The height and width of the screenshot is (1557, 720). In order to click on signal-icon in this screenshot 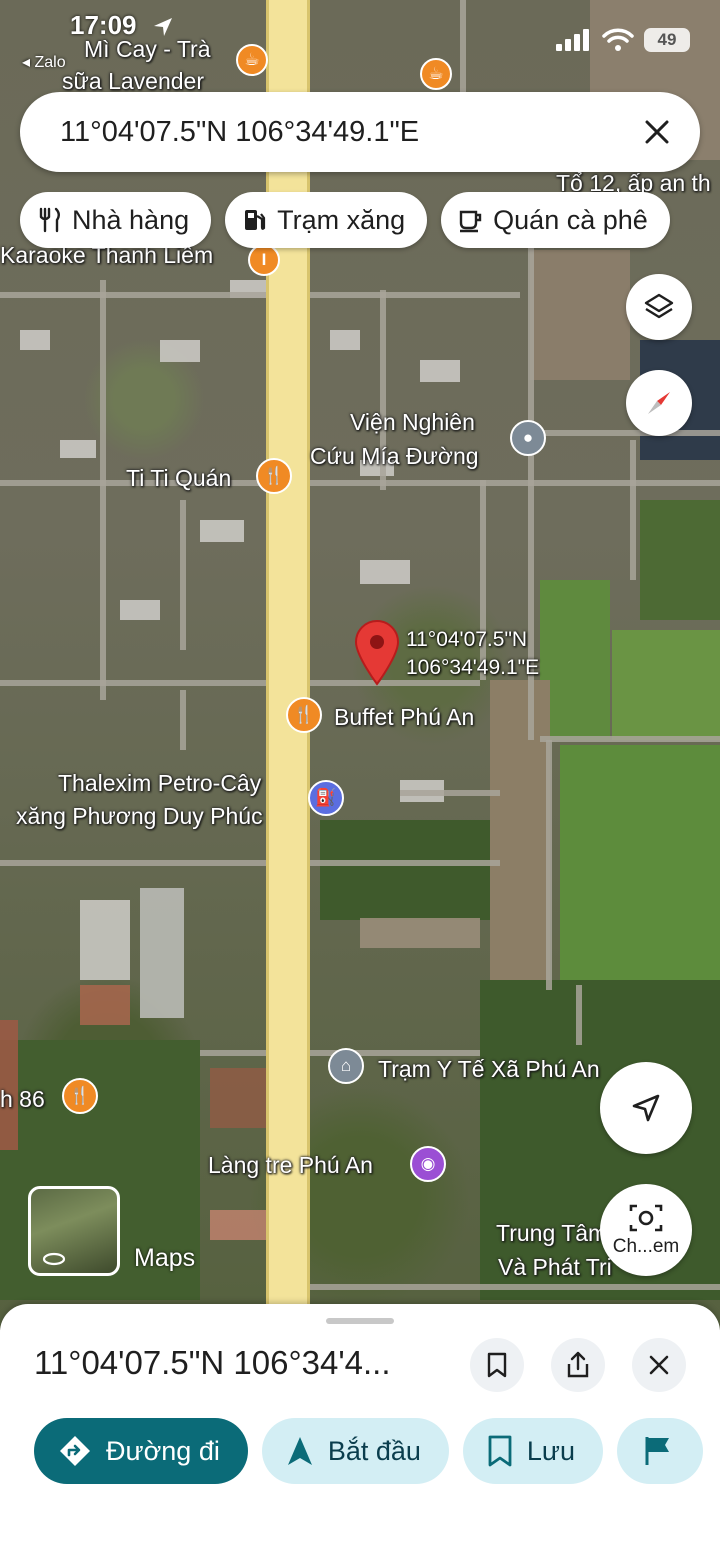, I will do `click(572, 40)`.